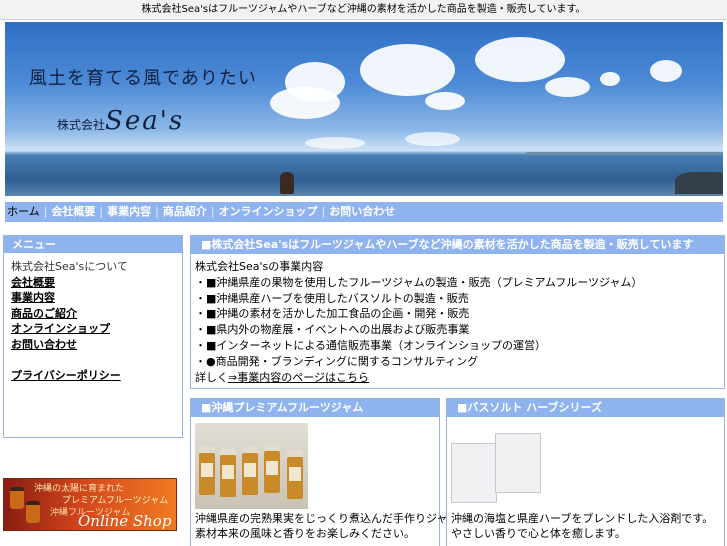 This screenshot has height=546, width=727. What do you see at coordinates (44, 344) in the screenshot?
I see `sidebar-item-contact: お問い合わせ` at bounding box center [44, 344].